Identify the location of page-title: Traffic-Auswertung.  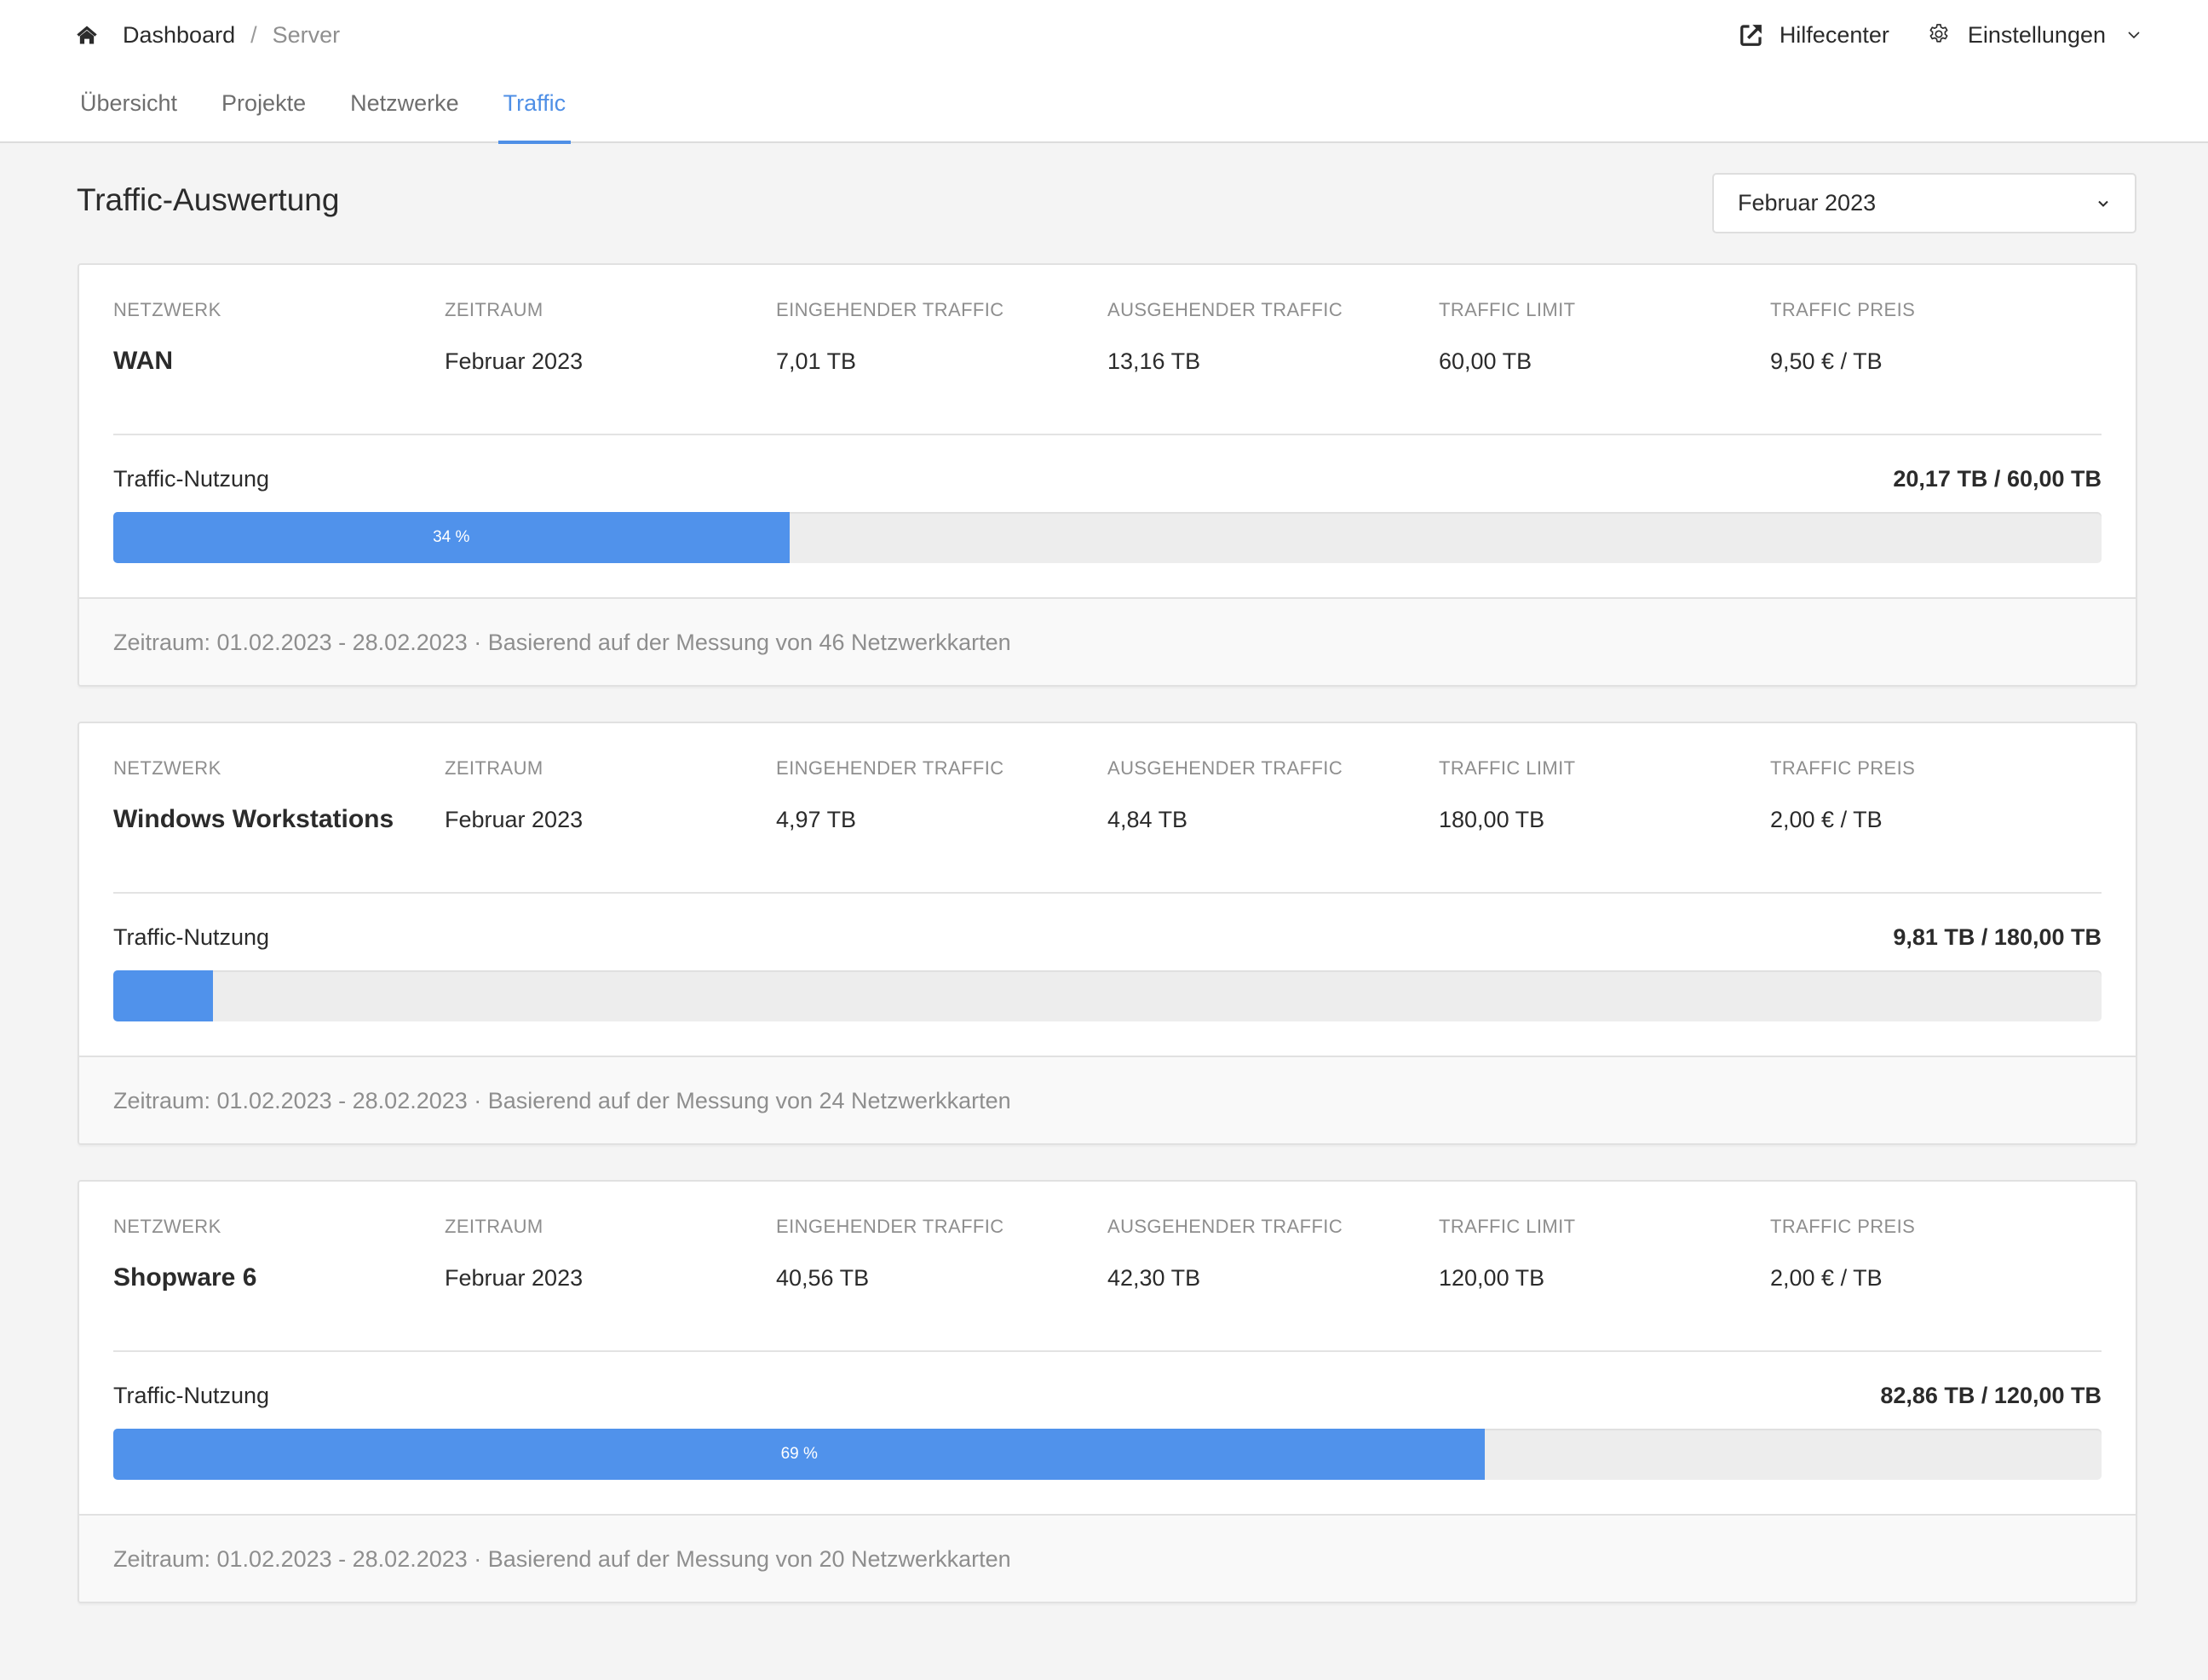
(208, 200).